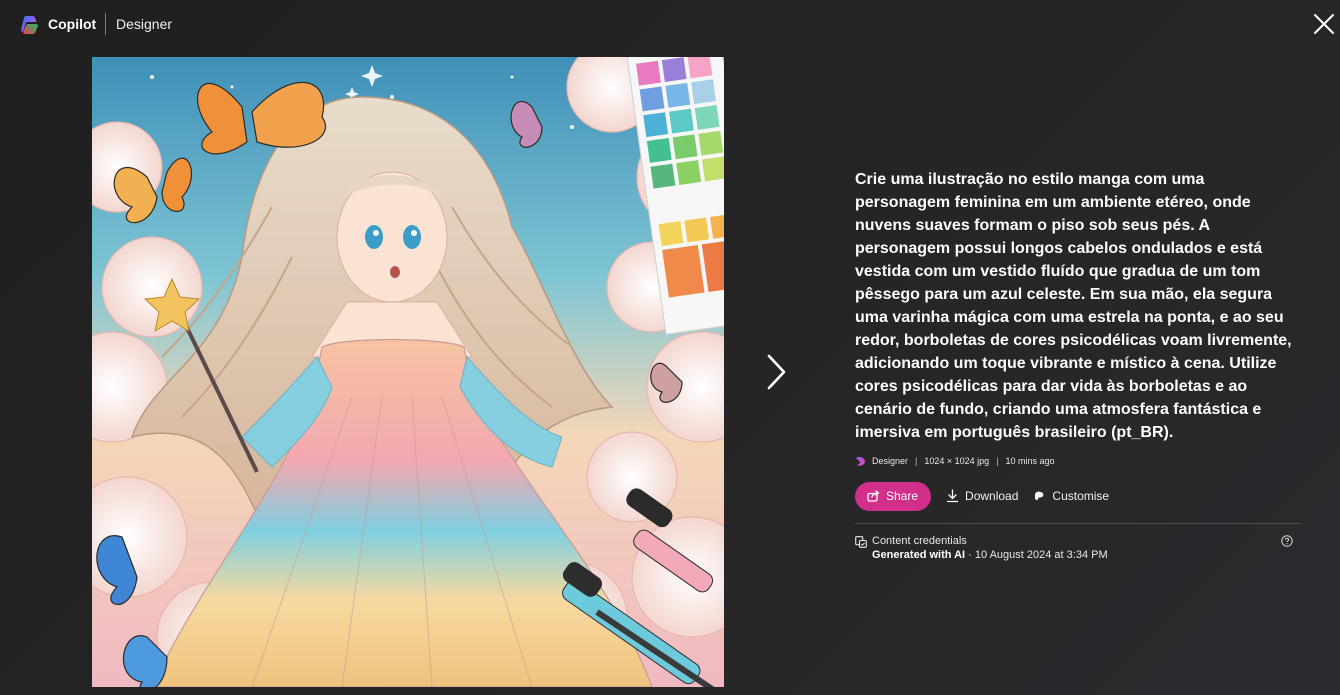 The image size is (1340, 695). I want to click on download-button: Download, so click(982, 496).